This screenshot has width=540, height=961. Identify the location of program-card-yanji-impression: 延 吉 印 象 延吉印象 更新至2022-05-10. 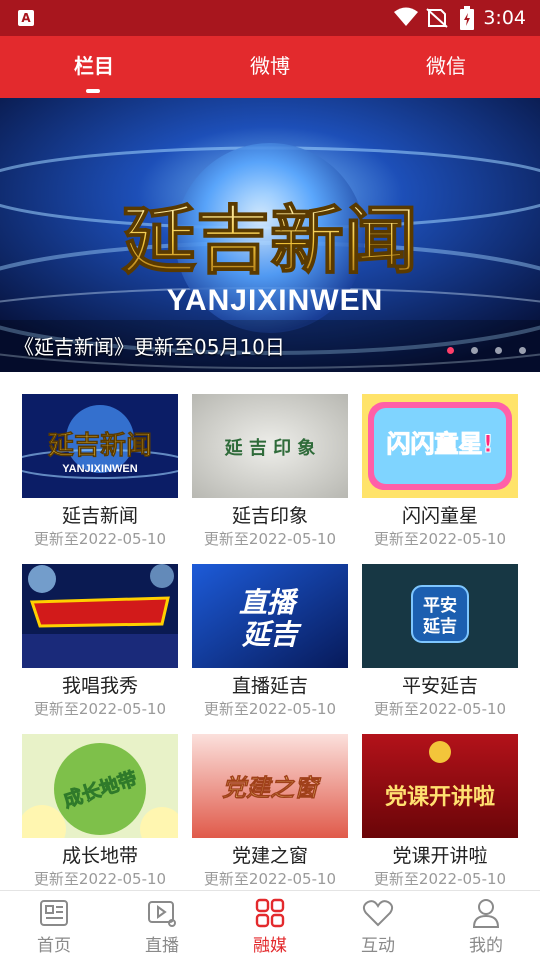
(271, 474).